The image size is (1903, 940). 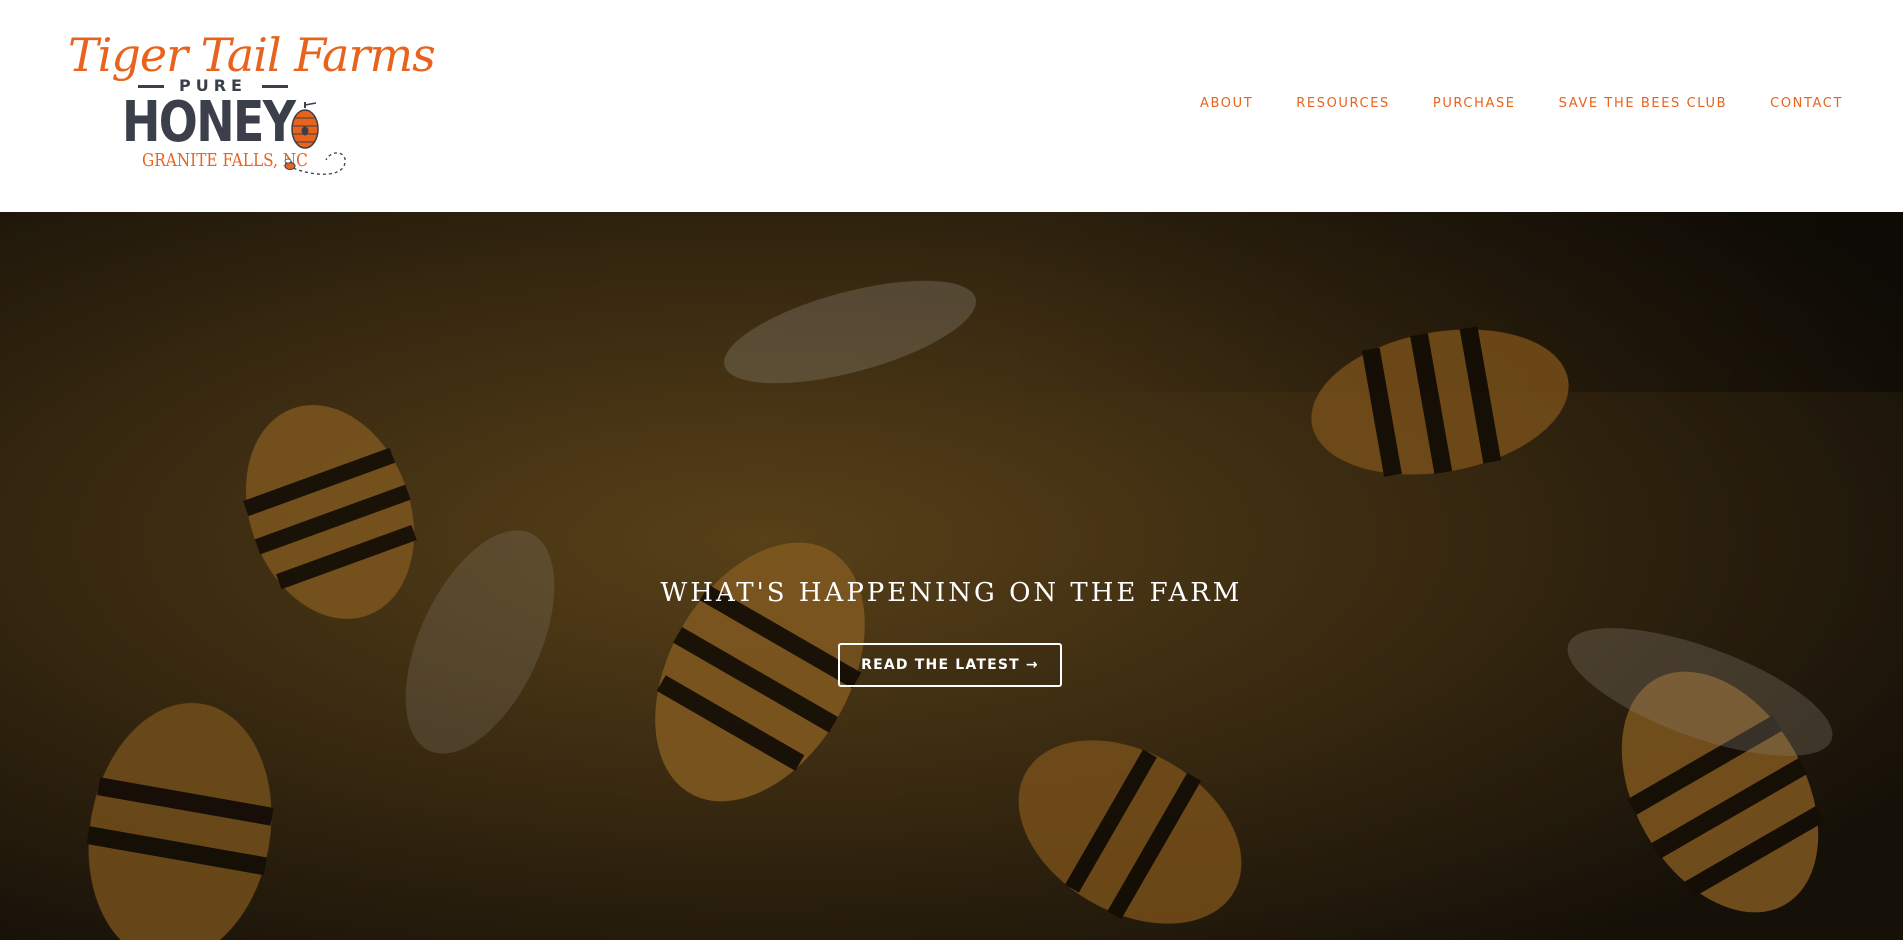 I want to click on bee-trail-icon, so click(x=315, y=163).